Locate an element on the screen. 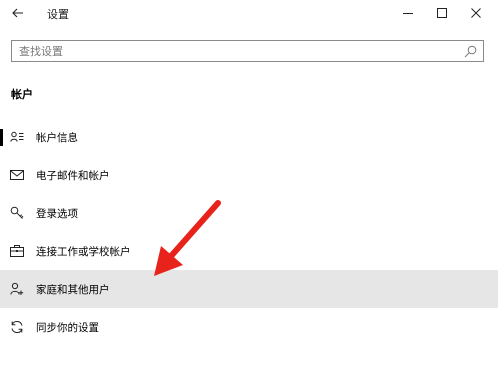 This screenshot has width=498, height=366. back-button is located at coordinates (18, 13).